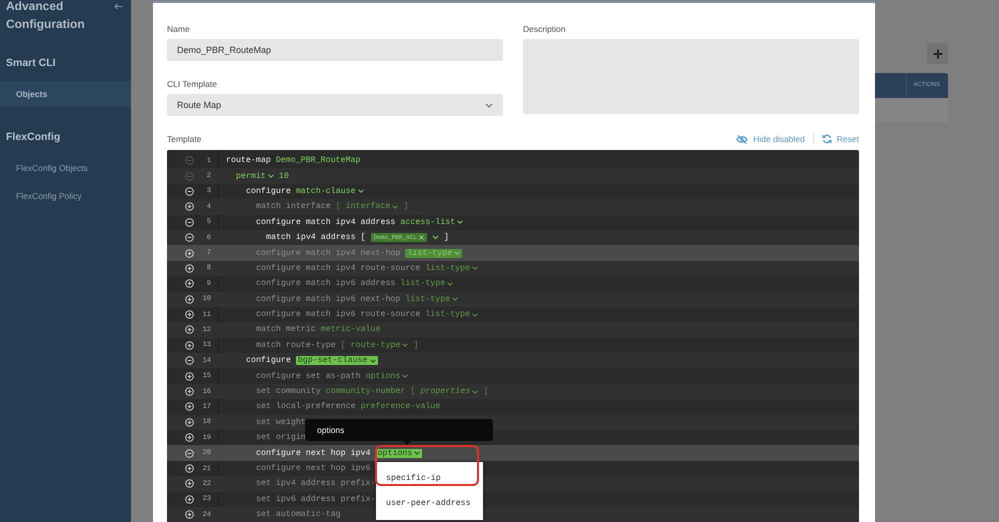  I want to click on code-text: set automatic-tag, so click(298, 515).